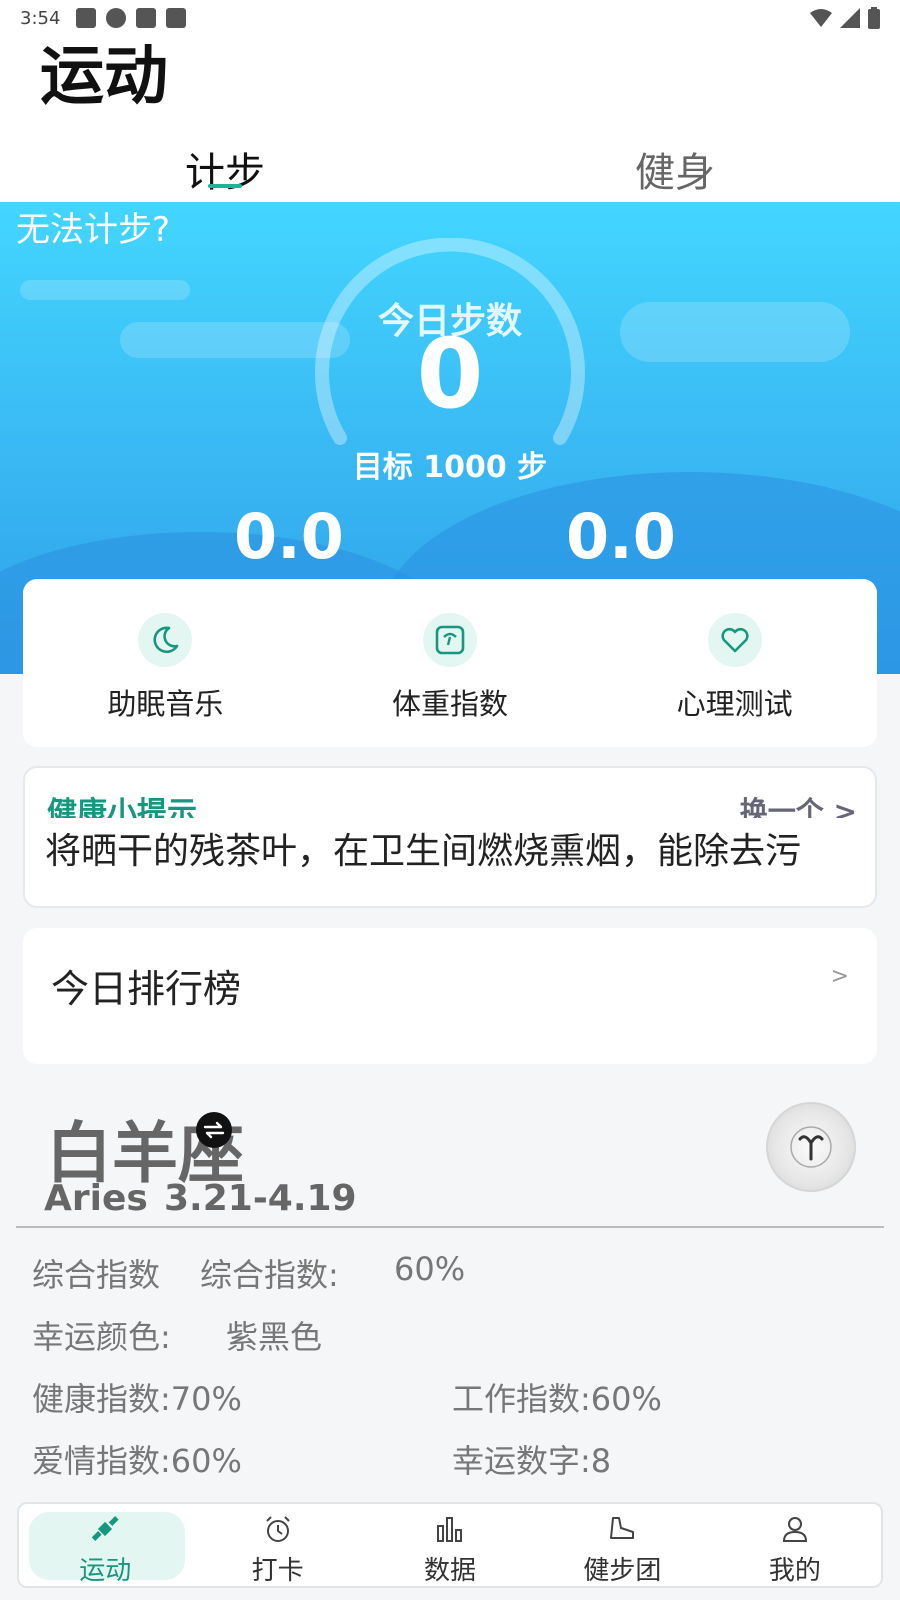 The width and height of the screenshot is (900, 1600). I want to click on ranking-title: 今日排行榜, so click(146, 989).